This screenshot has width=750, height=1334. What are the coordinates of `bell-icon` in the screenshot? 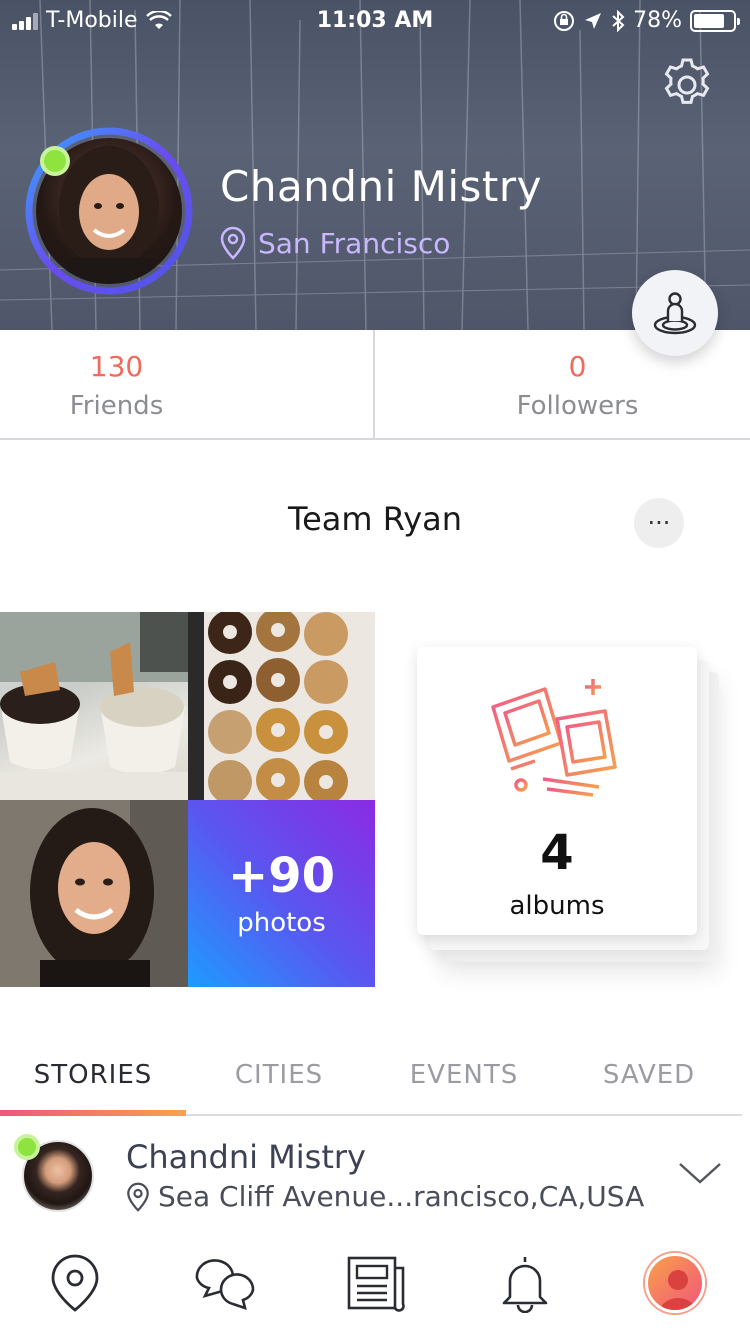 It's located at (525, 1285).